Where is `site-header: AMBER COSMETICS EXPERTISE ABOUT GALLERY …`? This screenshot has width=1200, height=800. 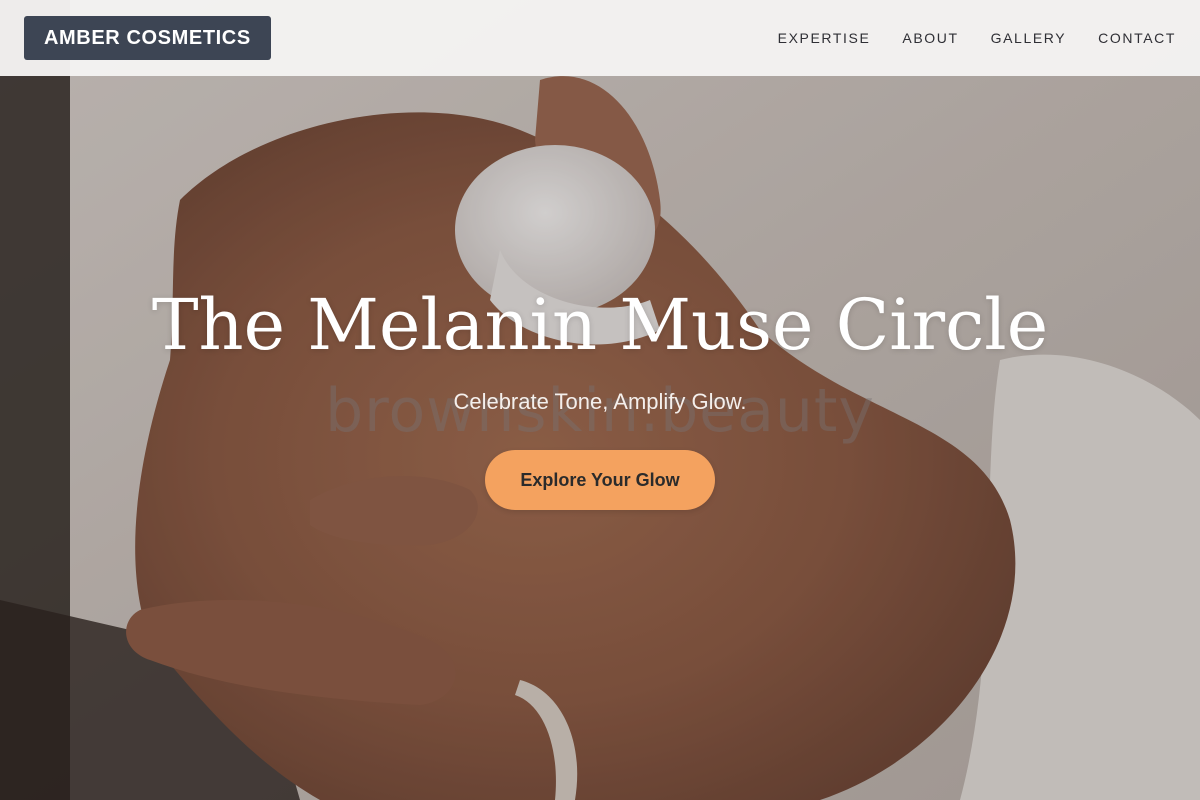
site-header: AMBER COSMETICS EXPERTISE ABOUT GALLERY … is located at coordinates (600, 38).